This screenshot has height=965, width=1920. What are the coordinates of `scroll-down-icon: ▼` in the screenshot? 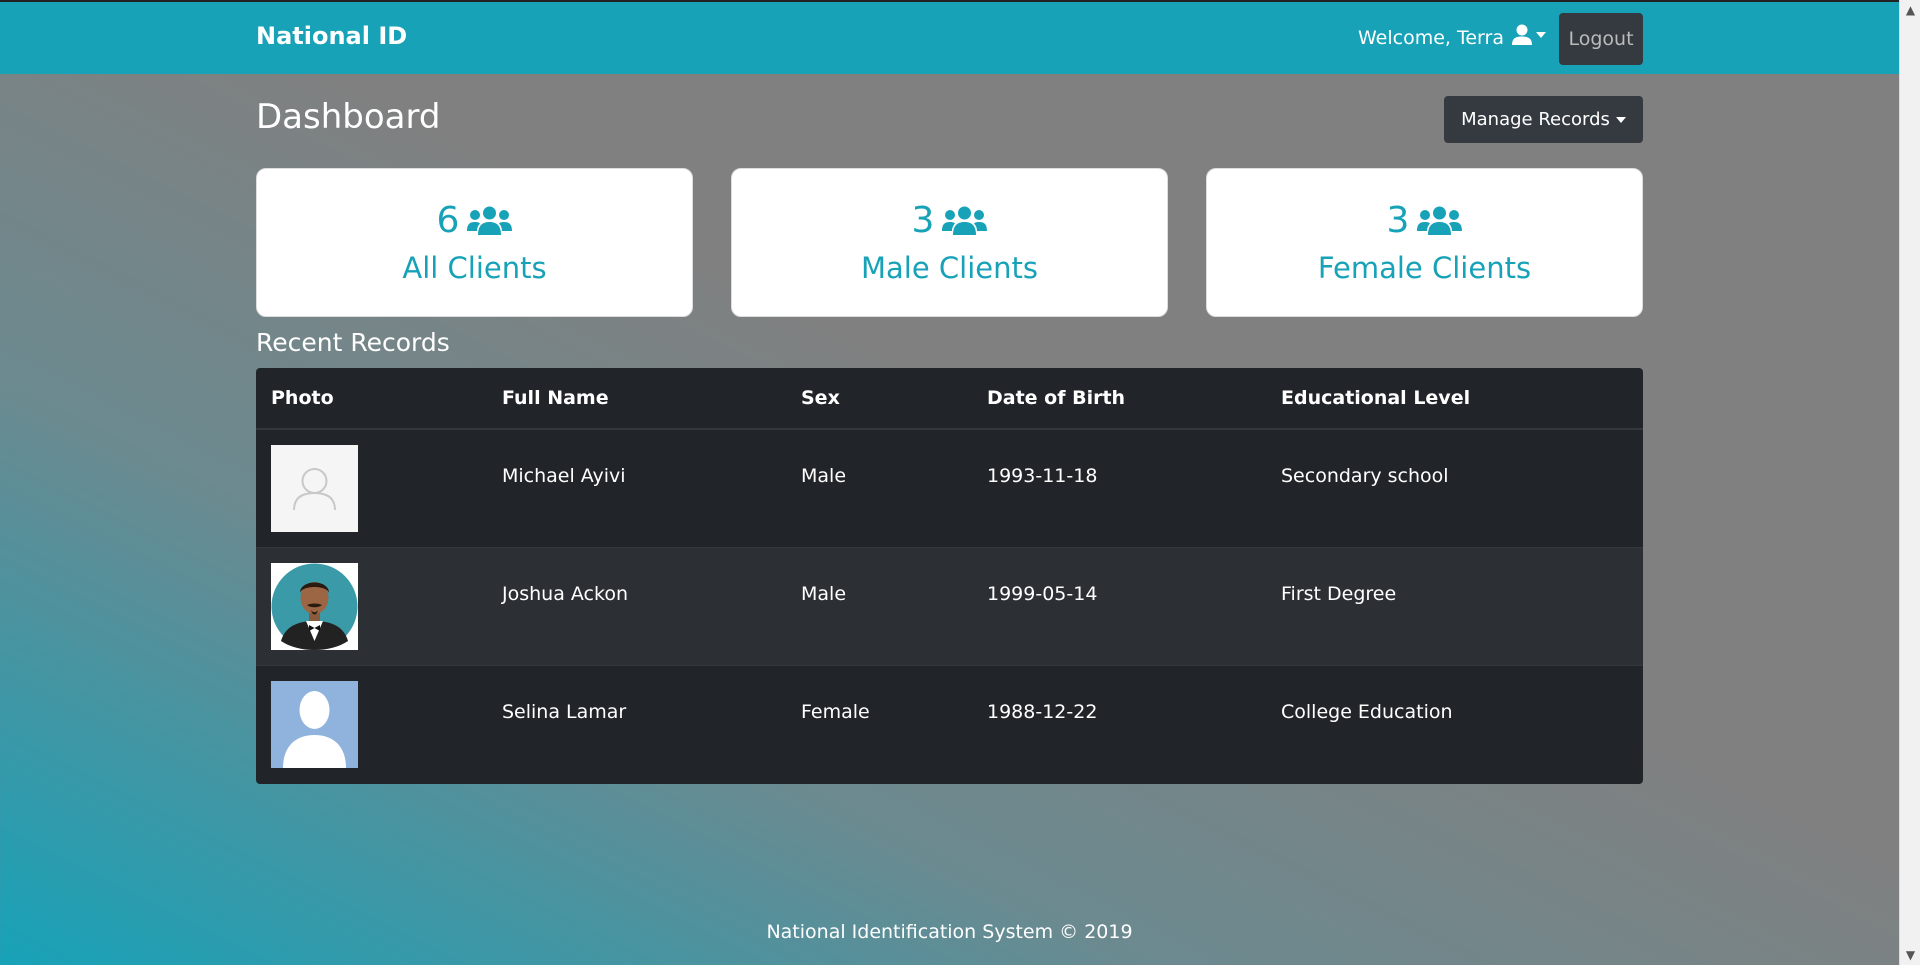 It's located at (1910, 955).